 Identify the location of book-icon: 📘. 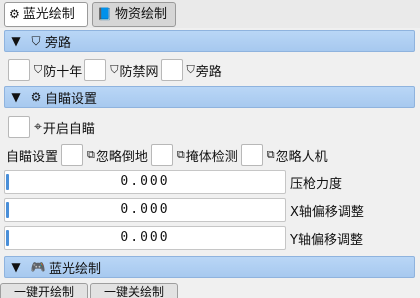
(104, 14).